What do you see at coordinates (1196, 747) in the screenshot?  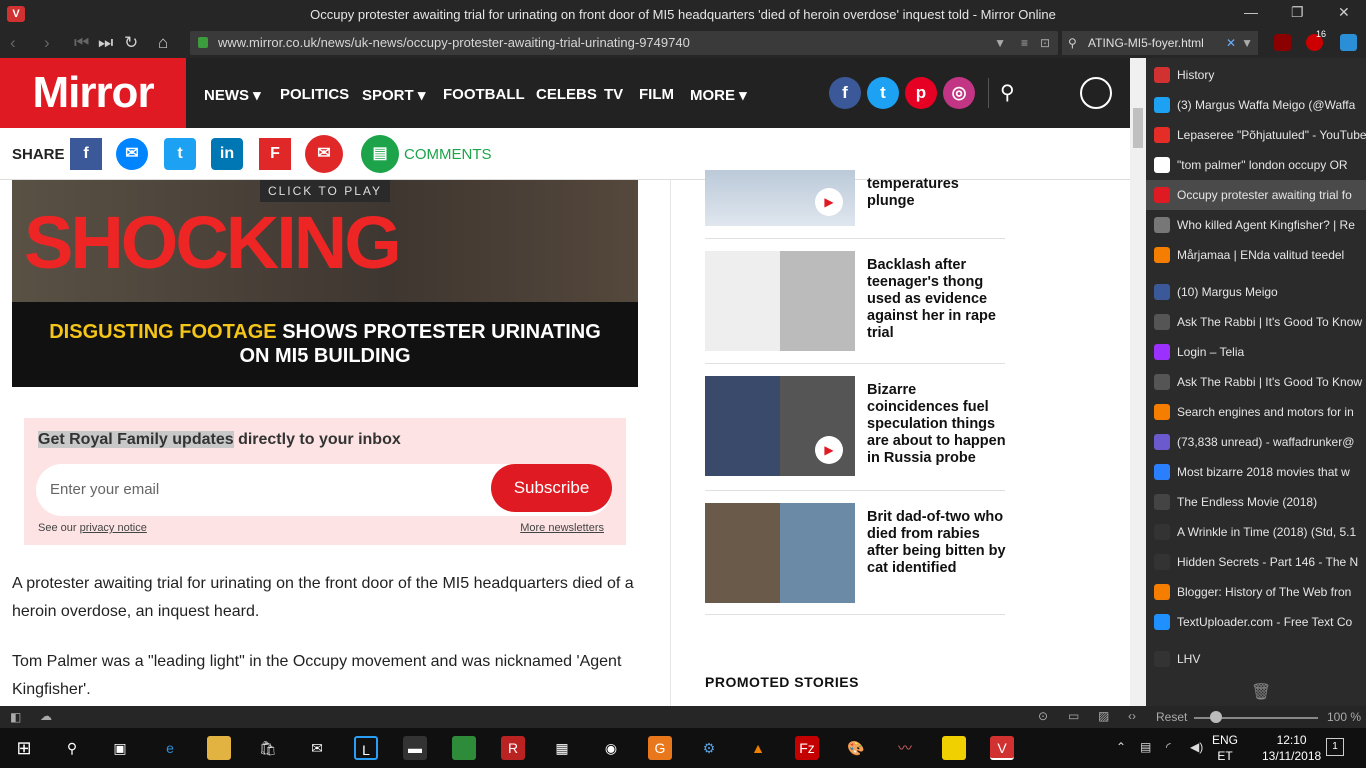 I see `volume-icon: ◀)` at bounding box center [1196, 747].